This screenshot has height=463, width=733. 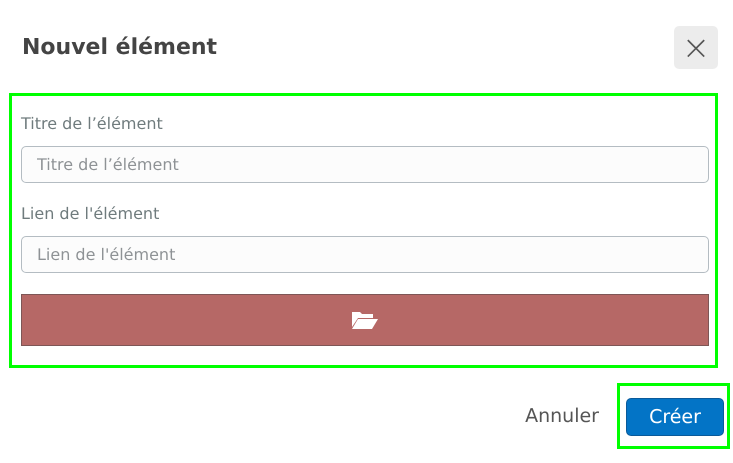 I want to click on field-label: Lien de l'élément, so click(x=90, y=213).